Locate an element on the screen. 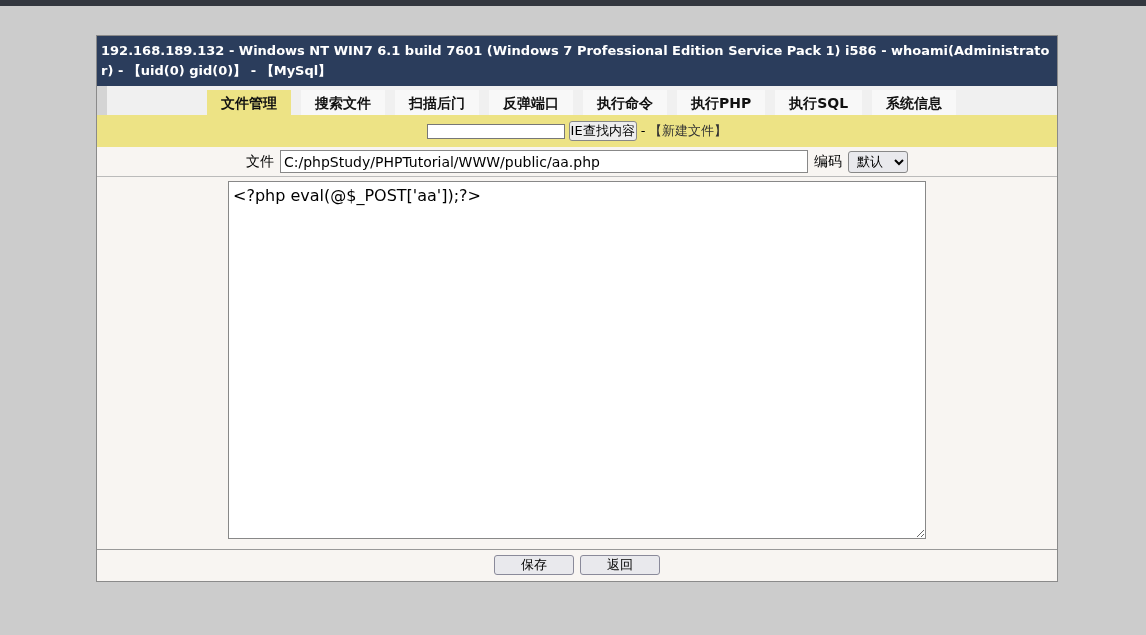  tab: 文件管理 is located at coordinates (249, 102).